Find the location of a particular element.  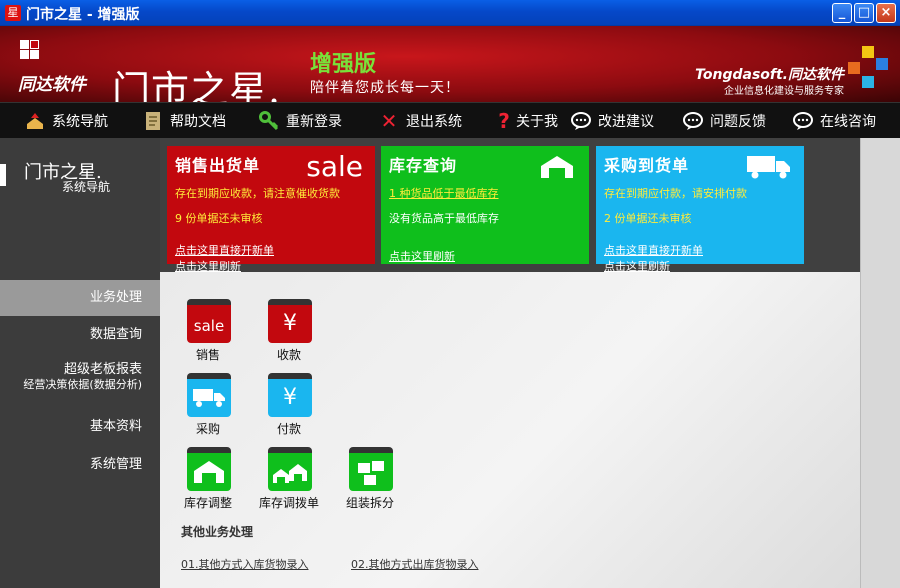

document-icon is located at coordinates (153, 121).